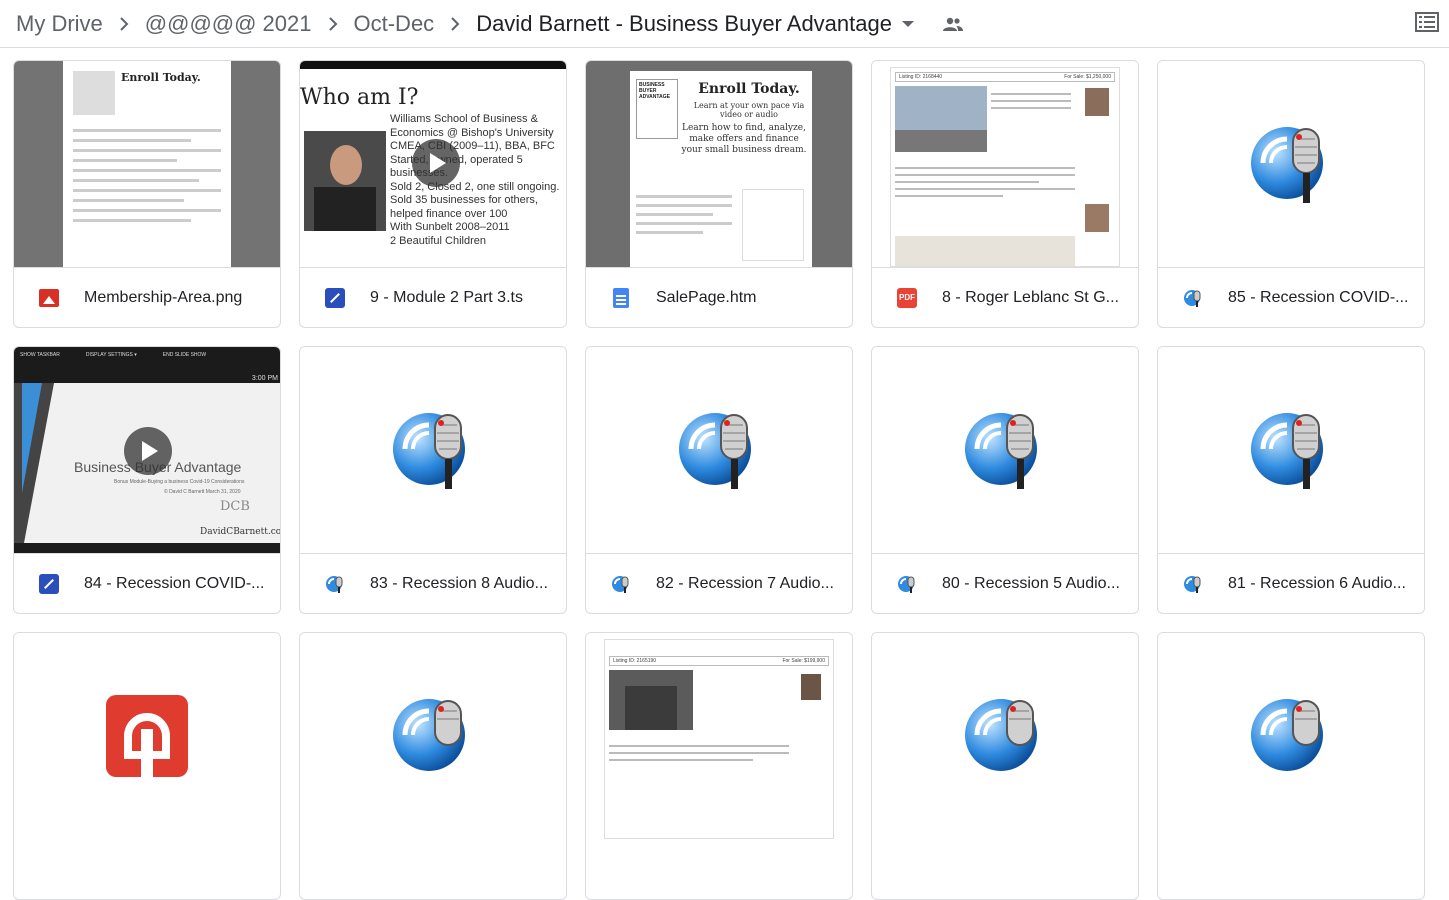 This screenshot has width=1449, height=900. What do you see at coordinates (184, 355) in the screenshot?
I see `end-slide-show-label: END SLIDE SHOW` at bounding box center [184, 355].